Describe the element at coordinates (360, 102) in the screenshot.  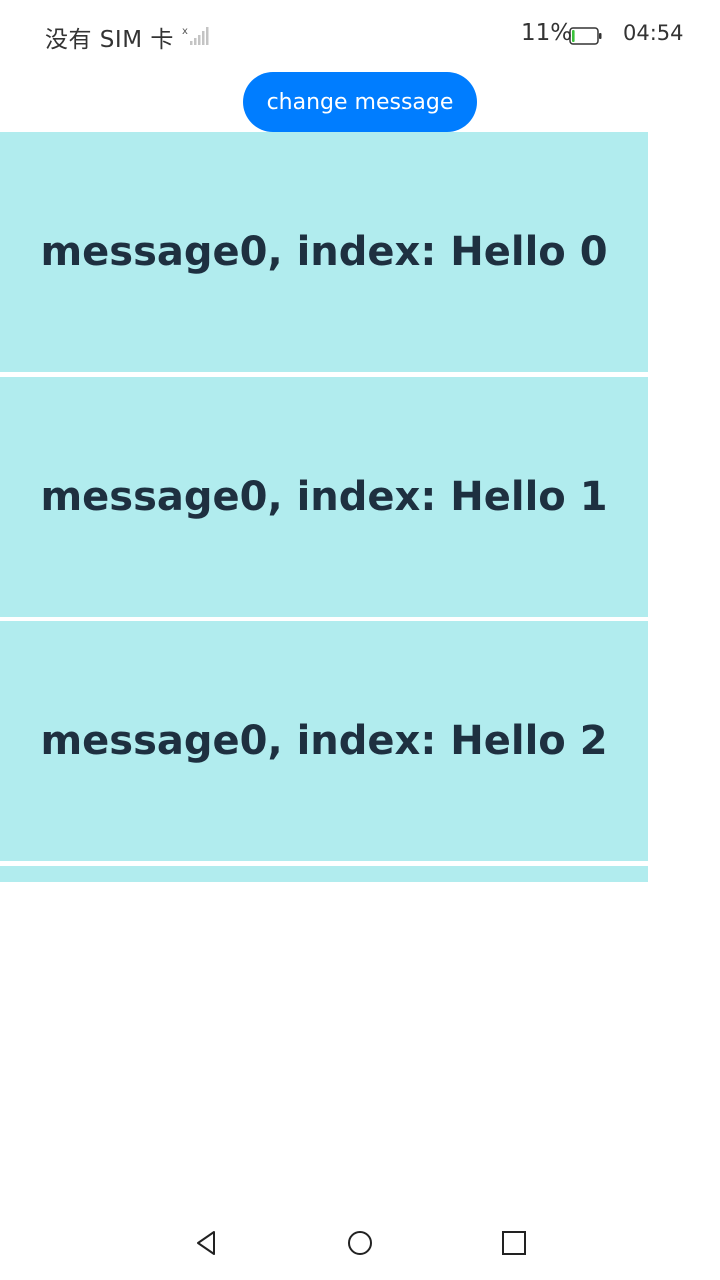
I see `change-message-button: change message` at that location.